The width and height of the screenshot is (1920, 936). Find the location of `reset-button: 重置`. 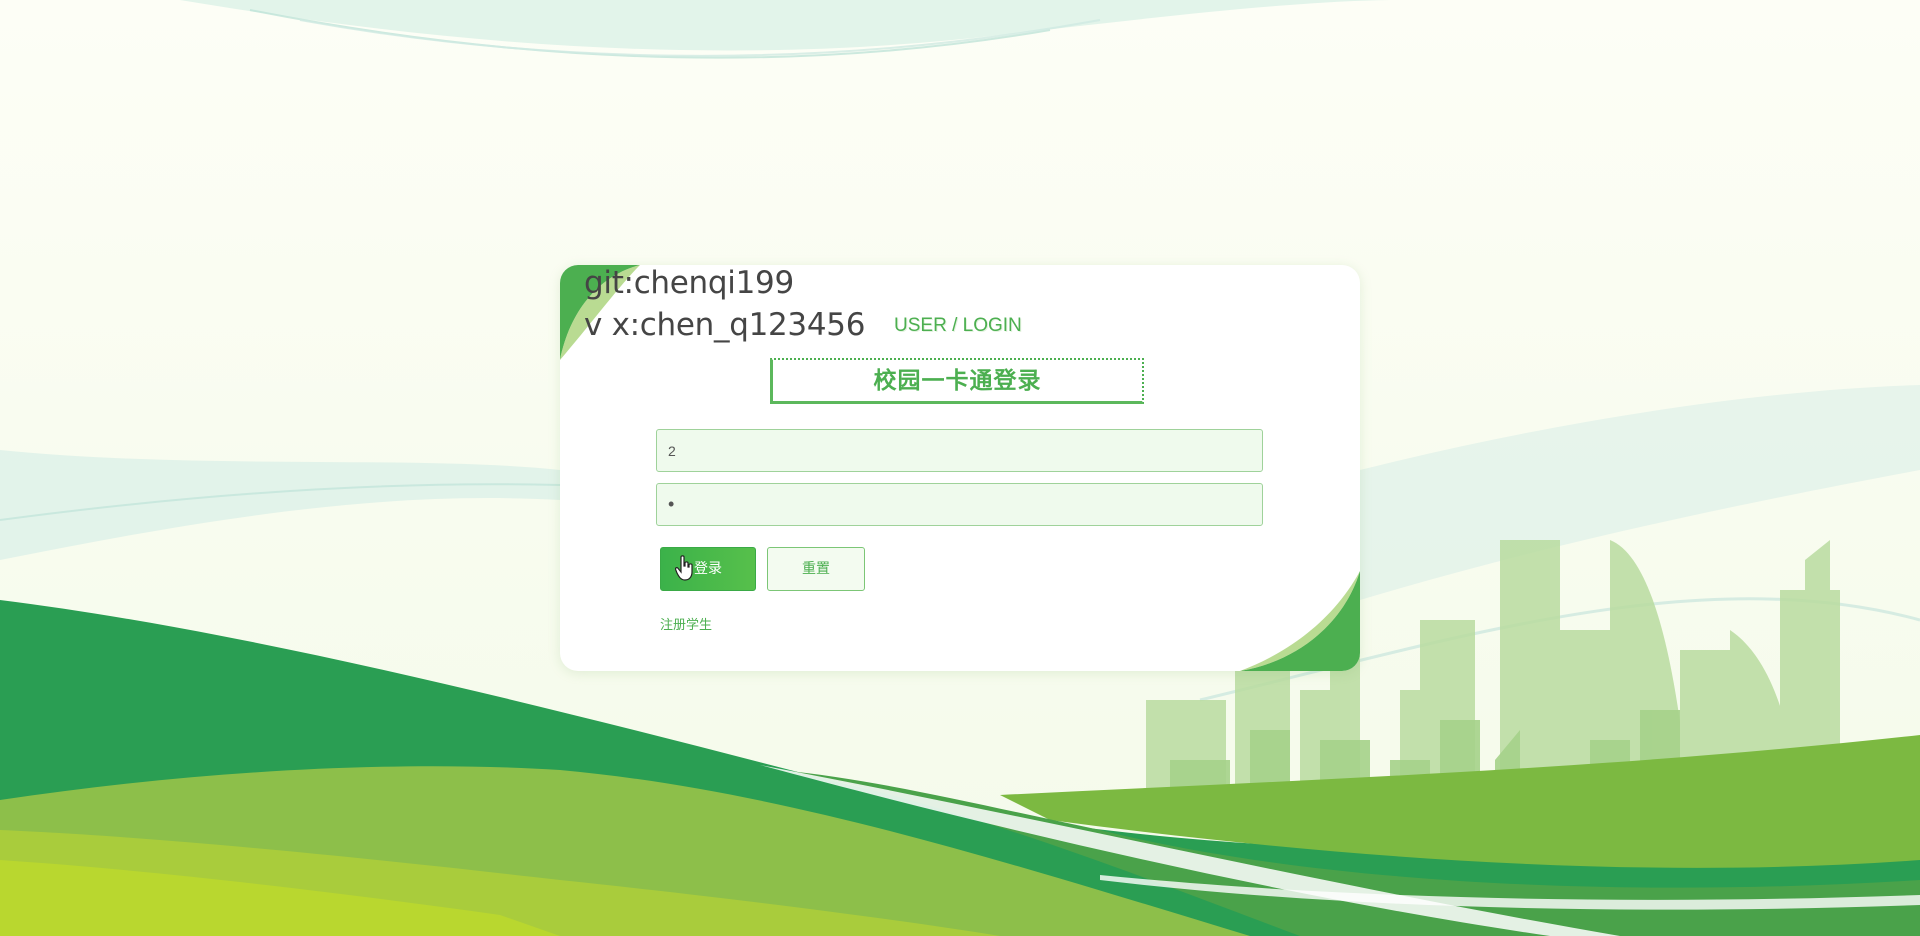

reset-button: 重置 is located at coordinates (816, 569).